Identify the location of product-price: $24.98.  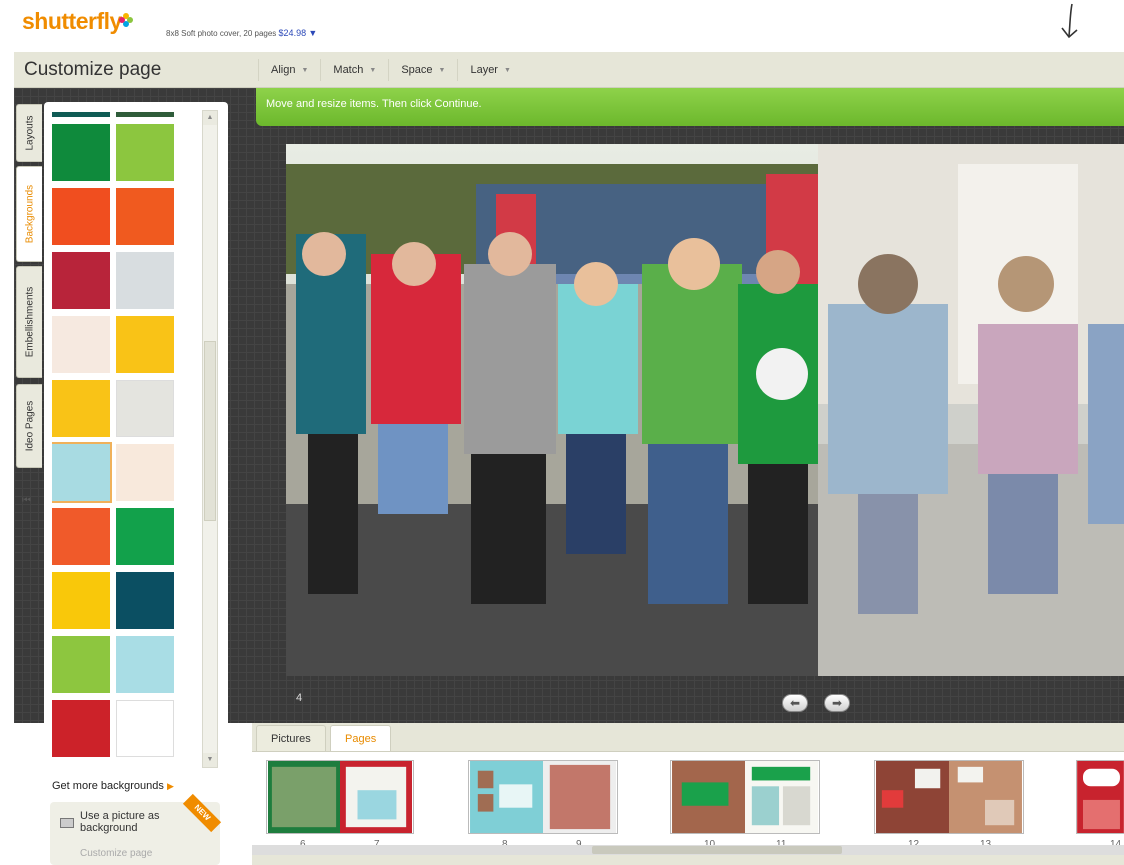
(292, 33).